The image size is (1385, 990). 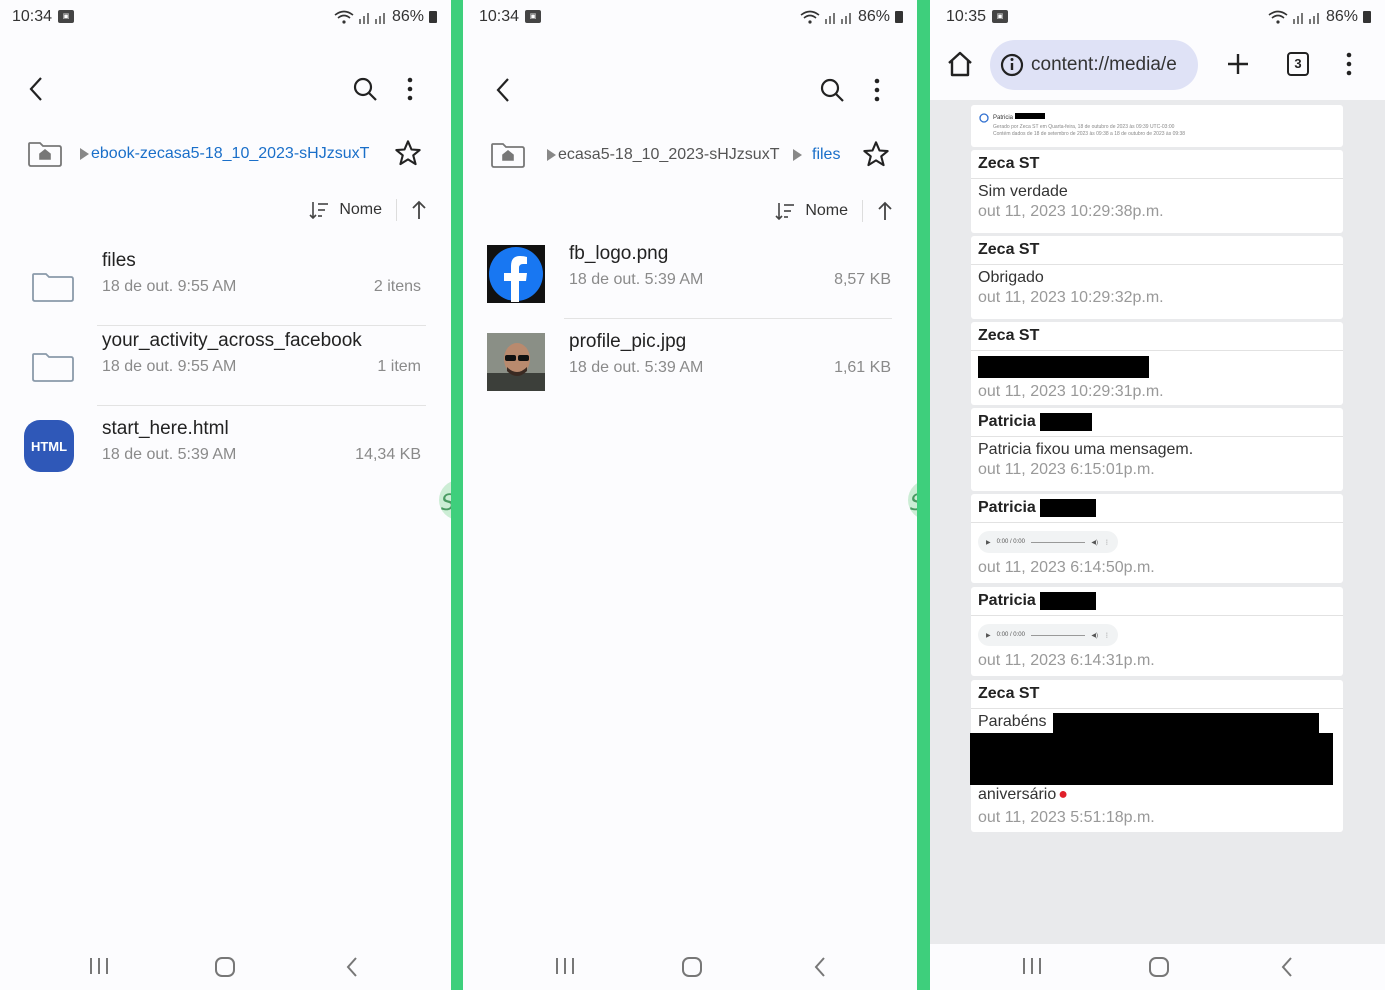 What do you see at coordinates (396, 210) in the screenshot?
I see `sort-separator` at bounding box center [396, 210].